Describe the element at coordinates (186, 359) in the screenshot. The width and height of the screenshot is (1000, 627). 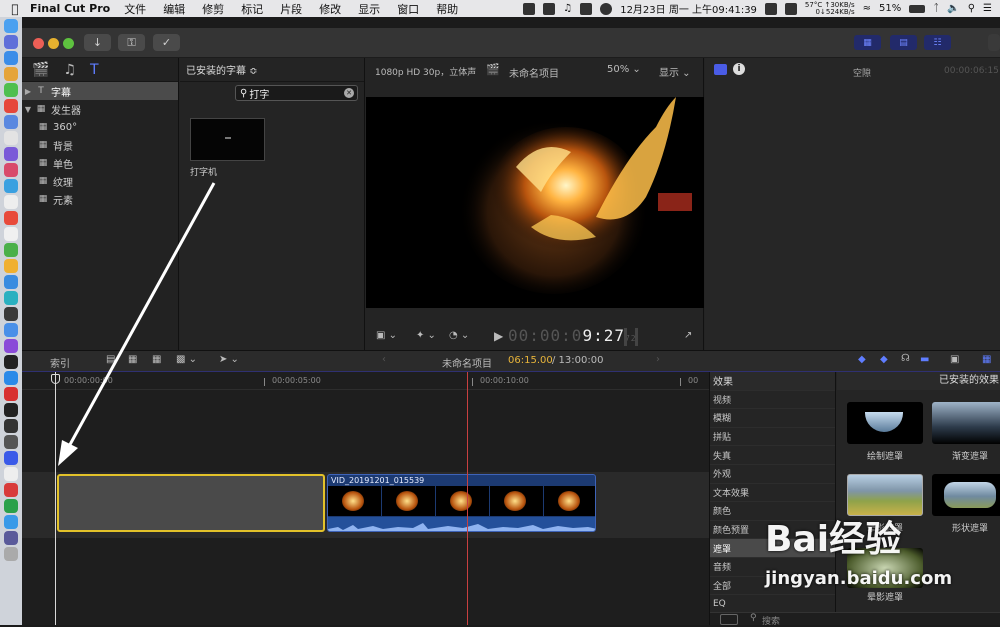
I see `overwrite-menu-icon: ▩ ⌄` at that location.